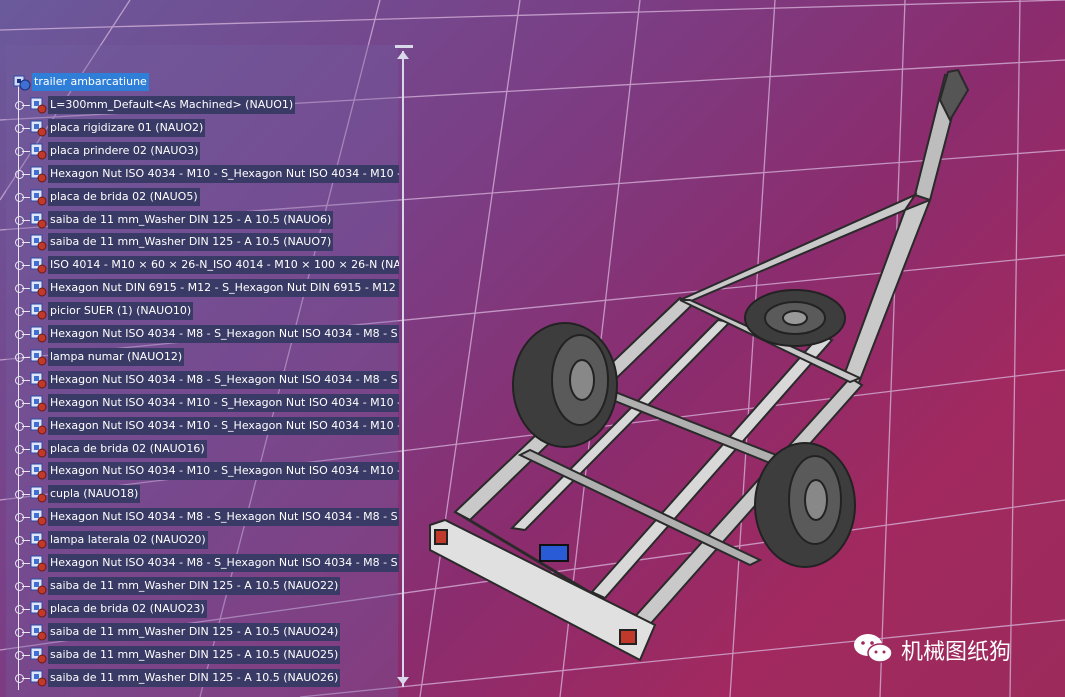  I want to click on scrollbar-top-cap, so click(404, 46).